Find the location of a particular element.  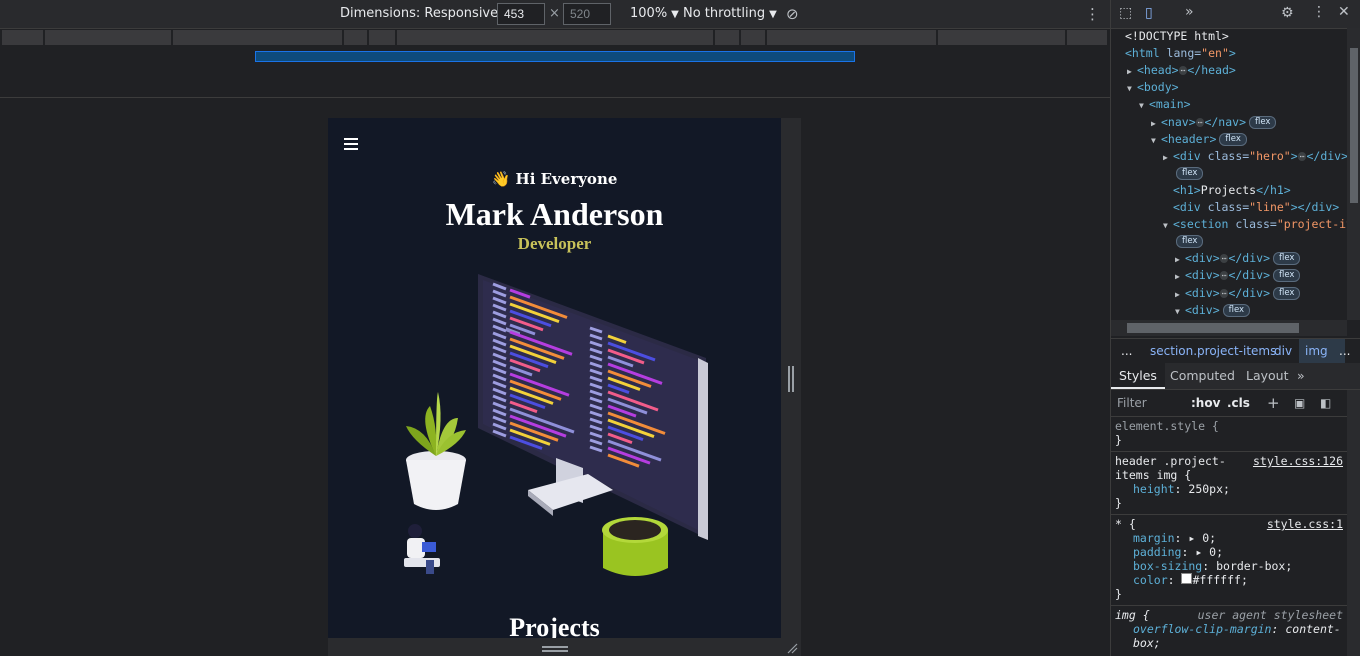

dimensions-dropdown: Dimensions: Responsive▼ is located at coordinates (425, 14).